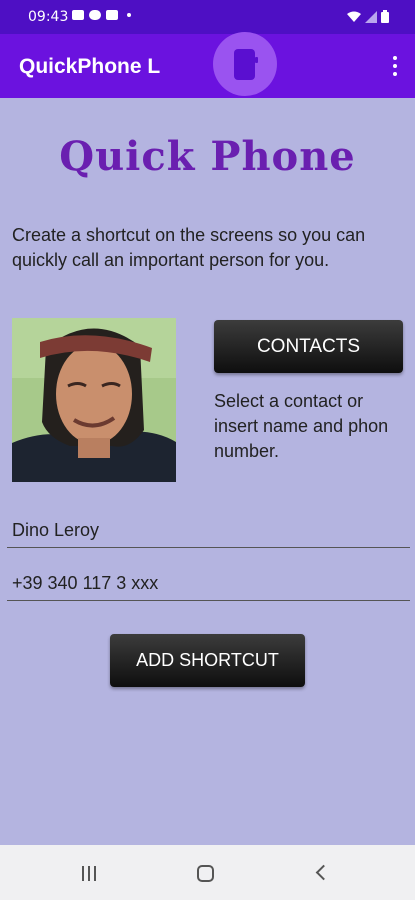 This screenshot has width=415, height=900. I want to click on status-time: 09:43, so click(48, 17).